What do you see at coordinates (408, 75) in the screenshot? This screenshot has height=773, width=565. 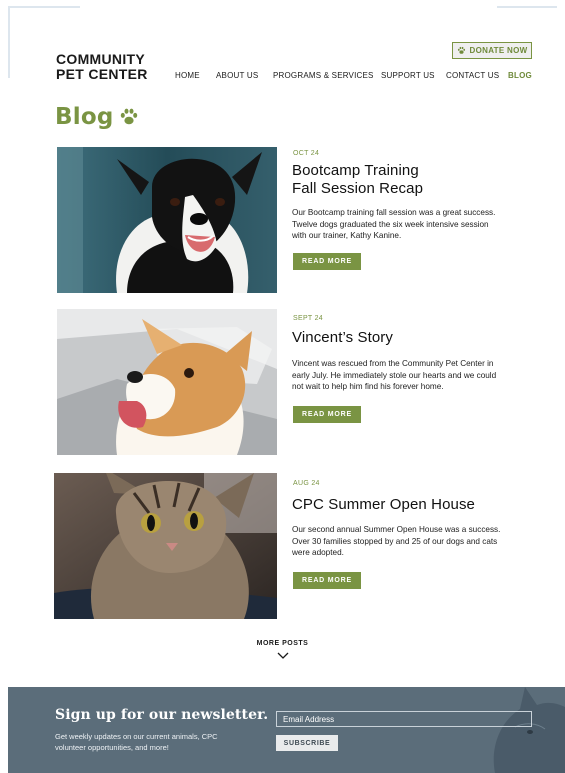 I see `nav-support-us: SUPPORT US` at bounding box center [408, 75].